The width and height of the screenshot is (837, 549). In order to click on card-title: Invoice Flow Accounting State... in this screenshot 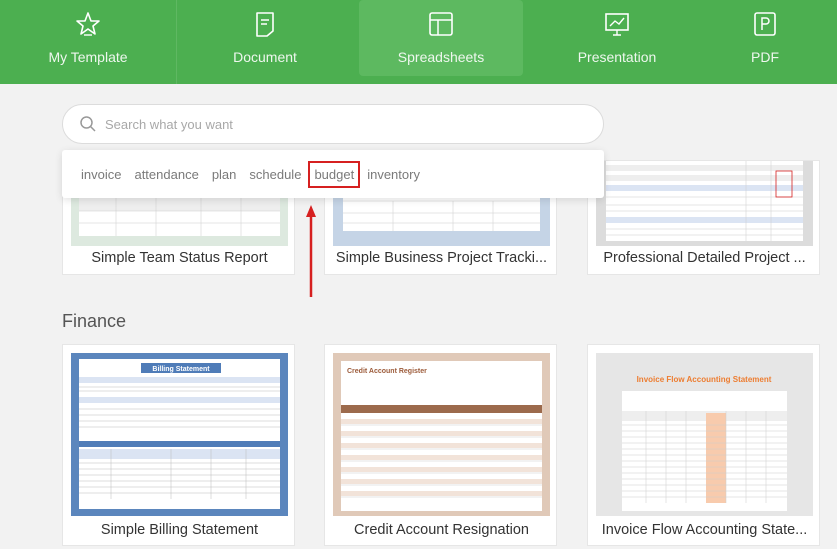, I will do `click(704, 530)`.